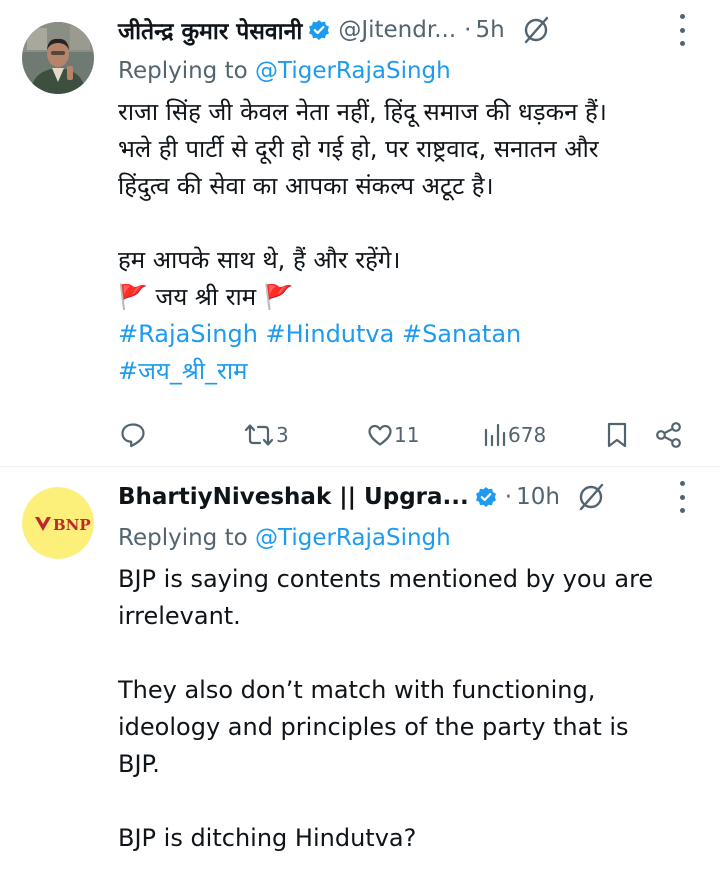  Describe the element at coordinates (380, 435) in the screenshot. I see `like-icon` at that location.